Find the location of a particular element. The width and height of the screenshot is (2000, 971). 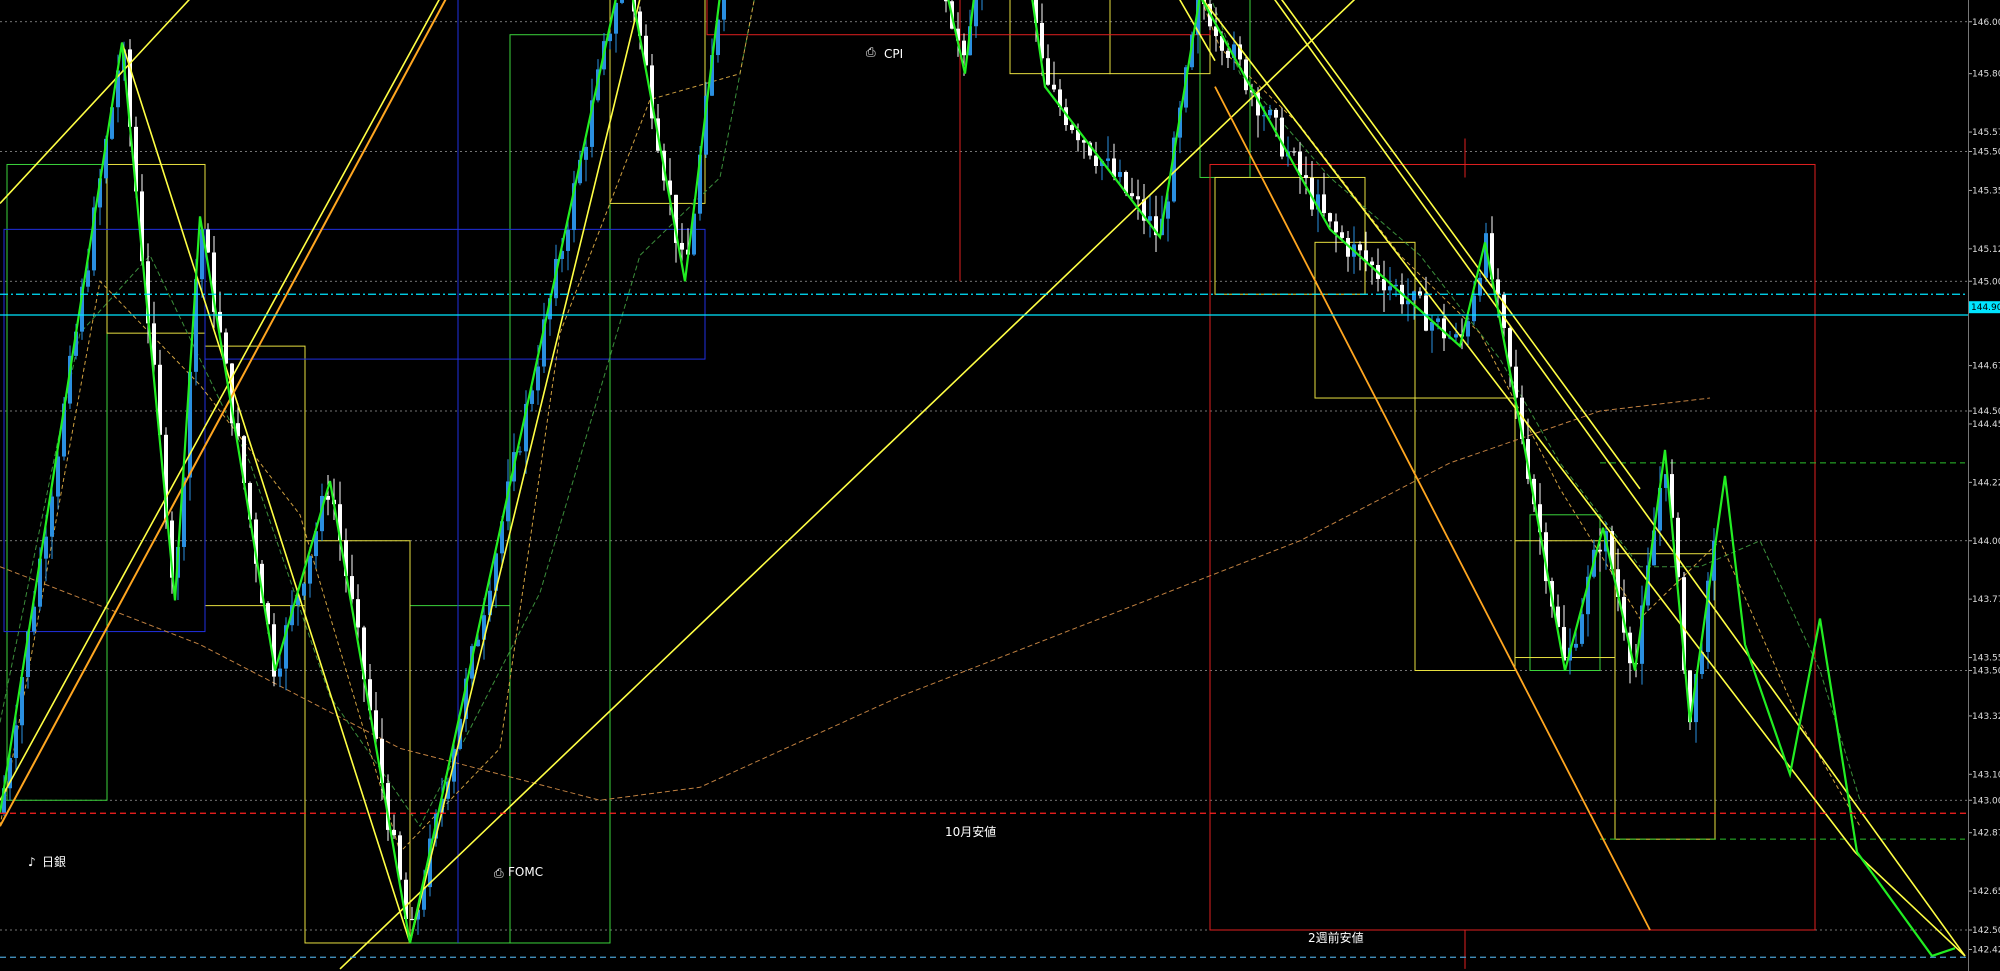

oct-low-label: 10月安値 is located at coordinates (970, 831).